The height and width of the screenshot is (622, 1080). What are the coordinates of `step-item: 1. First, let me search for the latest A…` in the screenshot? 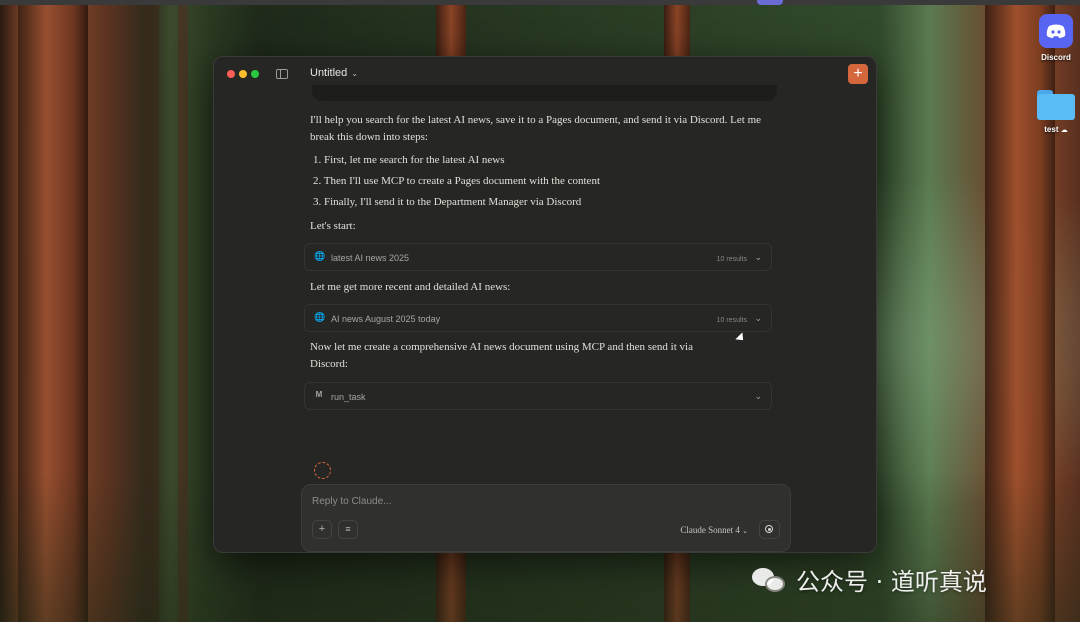 It's located at (409, 160).